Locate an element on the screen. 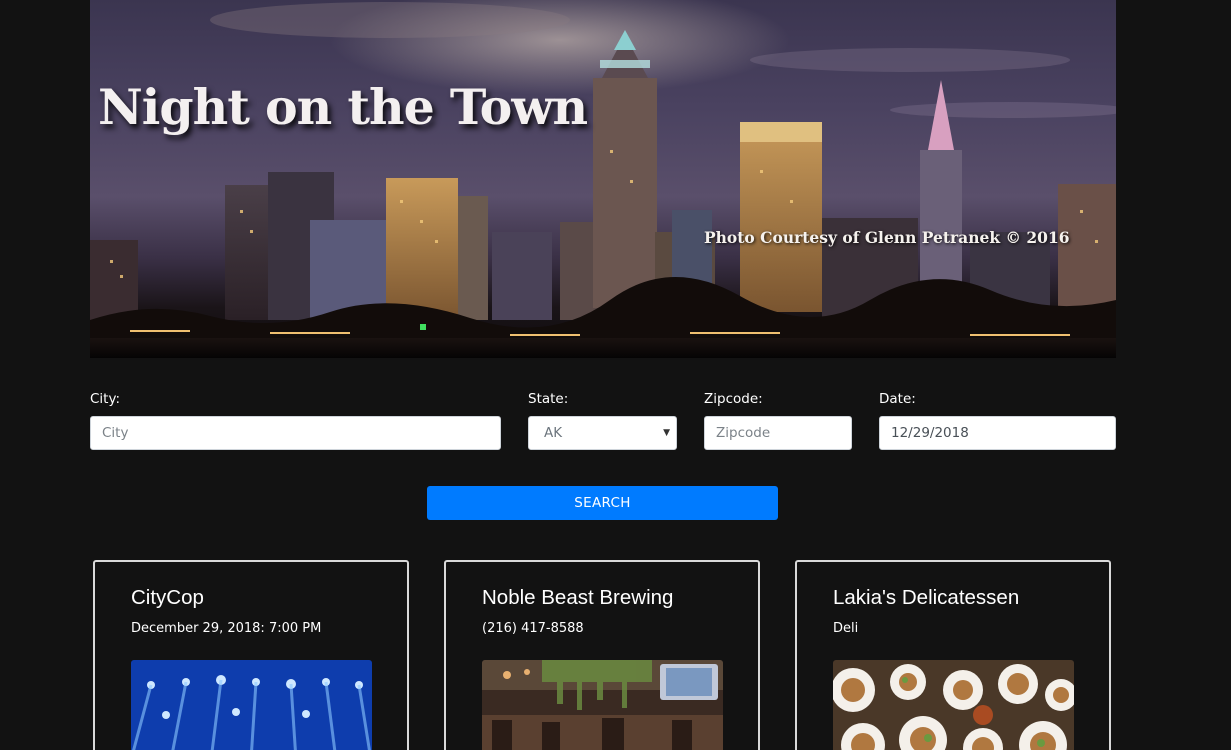 The image size is (1231, 750). card-subtitle: December 29, 2018: 7:00 PM is located at coordinates (226, 628).